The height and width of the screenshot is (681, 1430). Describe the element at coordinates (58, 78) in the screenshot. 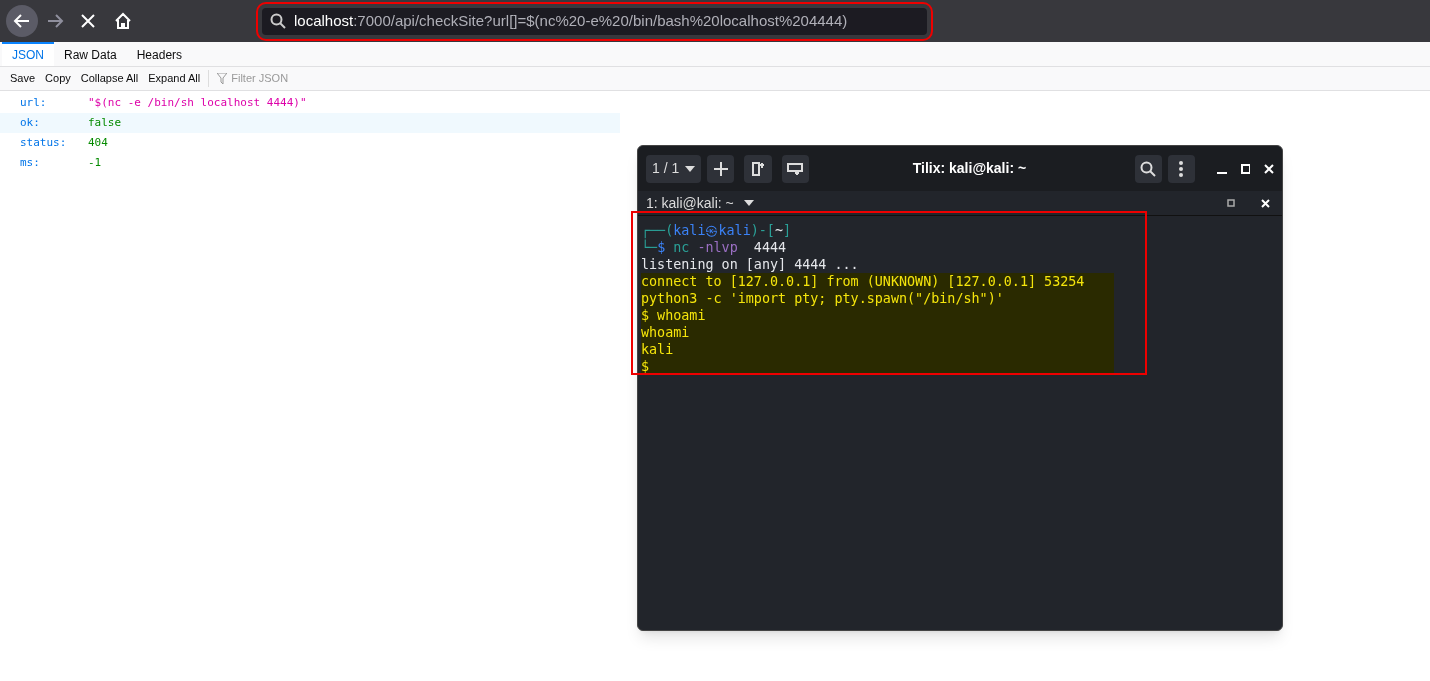

I see `toolbar-button: Copy` at that location.